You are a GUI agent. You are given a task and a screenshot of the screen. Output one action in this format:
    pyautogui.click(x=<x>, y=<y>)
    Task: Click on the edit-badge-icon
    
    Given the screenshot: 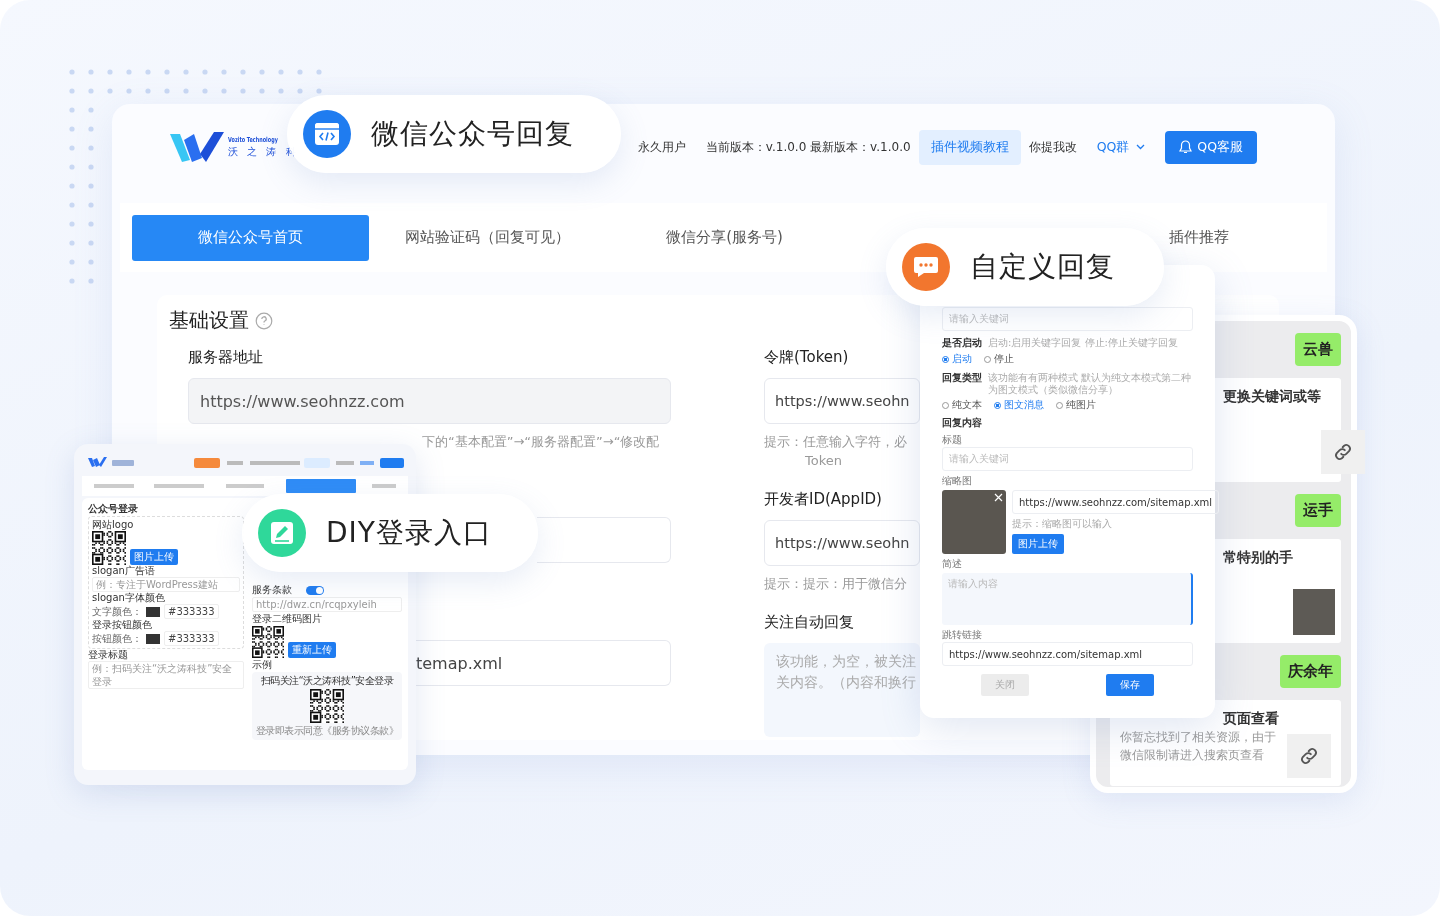 What is the action you would take?
    pyautogui.click(x=282, y=533)
    